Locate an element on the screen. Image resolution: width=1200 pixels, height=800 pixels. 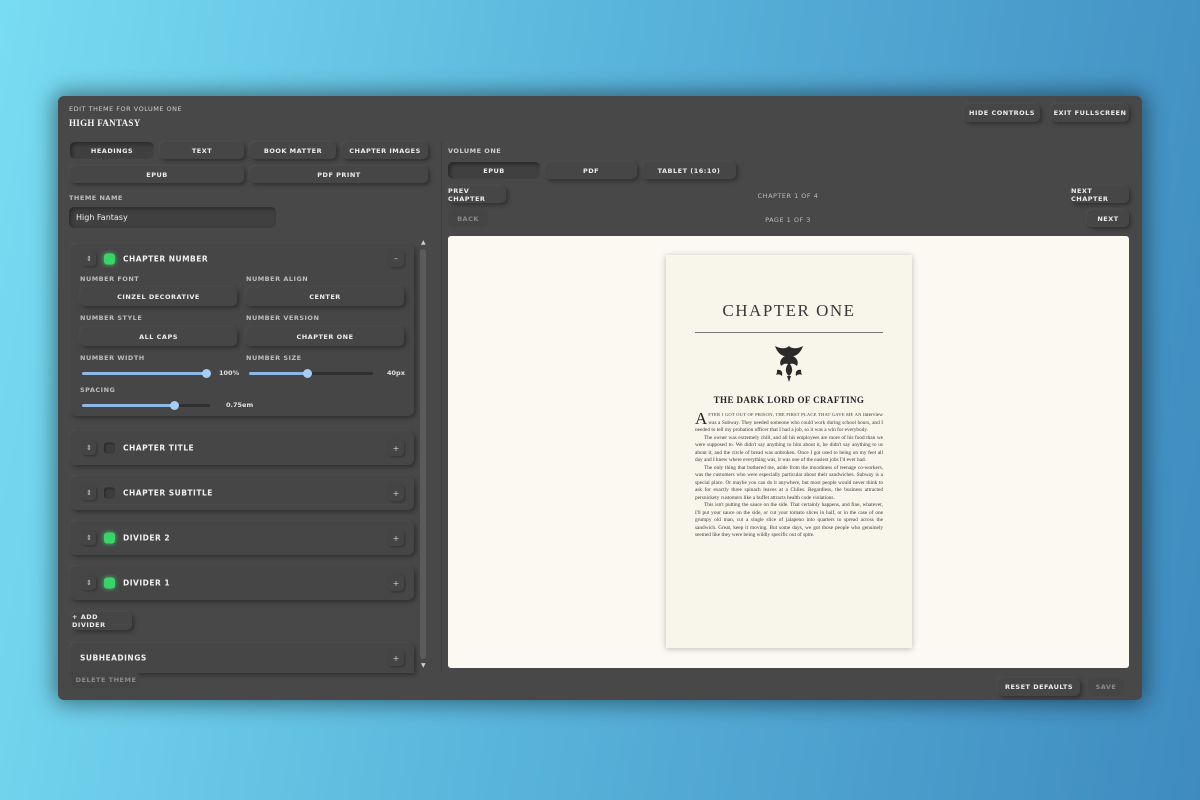
number-style-label: NUMBER STYLE is located at coordinates (111, 318).